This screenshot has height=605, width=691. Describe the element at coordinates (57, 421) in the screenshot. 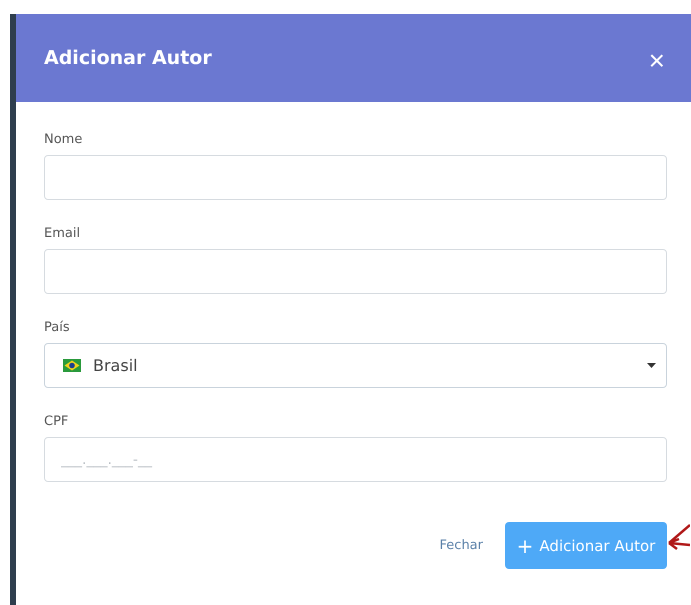

I see `field-label: CPF` at that location.